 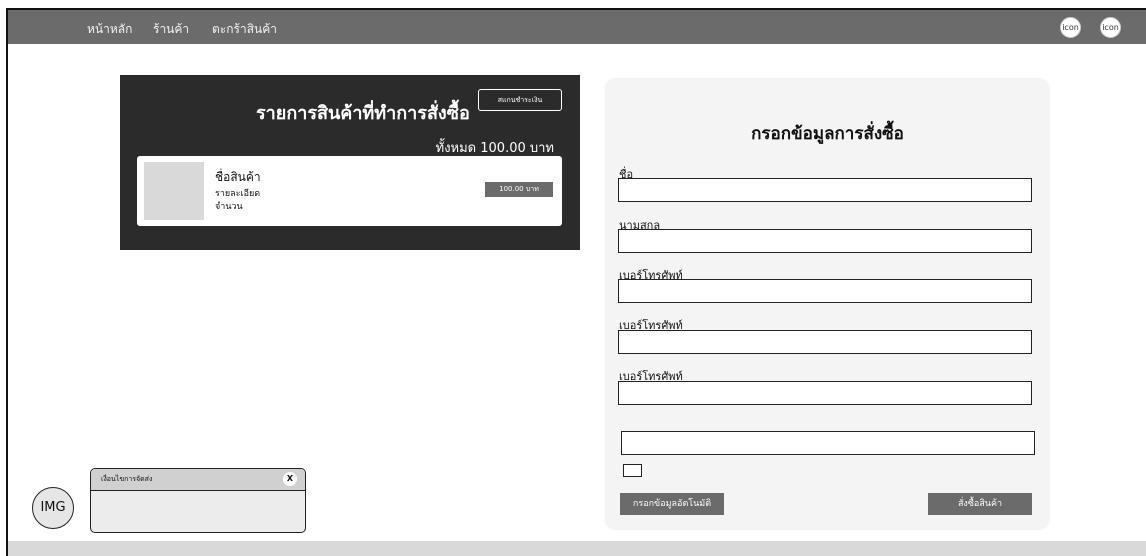 I want to click on nav-home-link: หน้าหลัก, so click(x=109, y=29).